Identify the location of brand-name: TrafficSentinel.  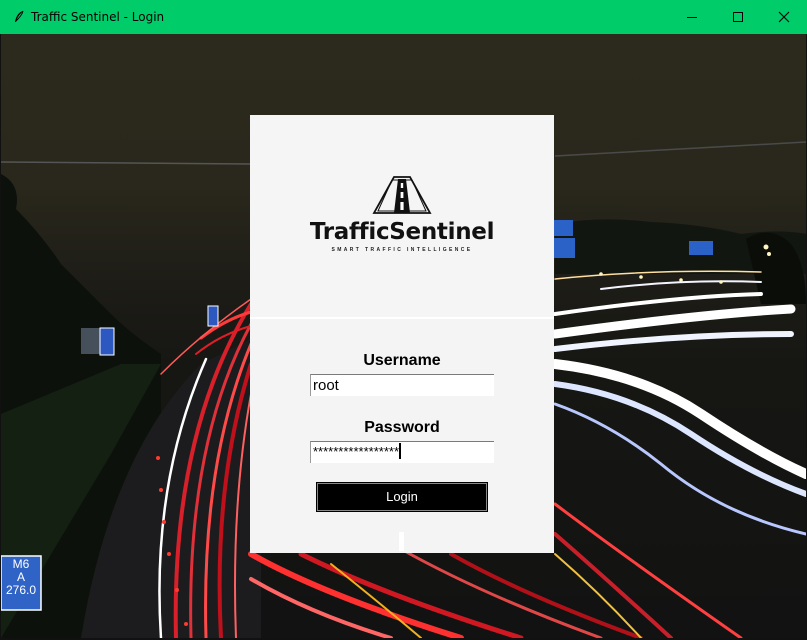
(402, 232).